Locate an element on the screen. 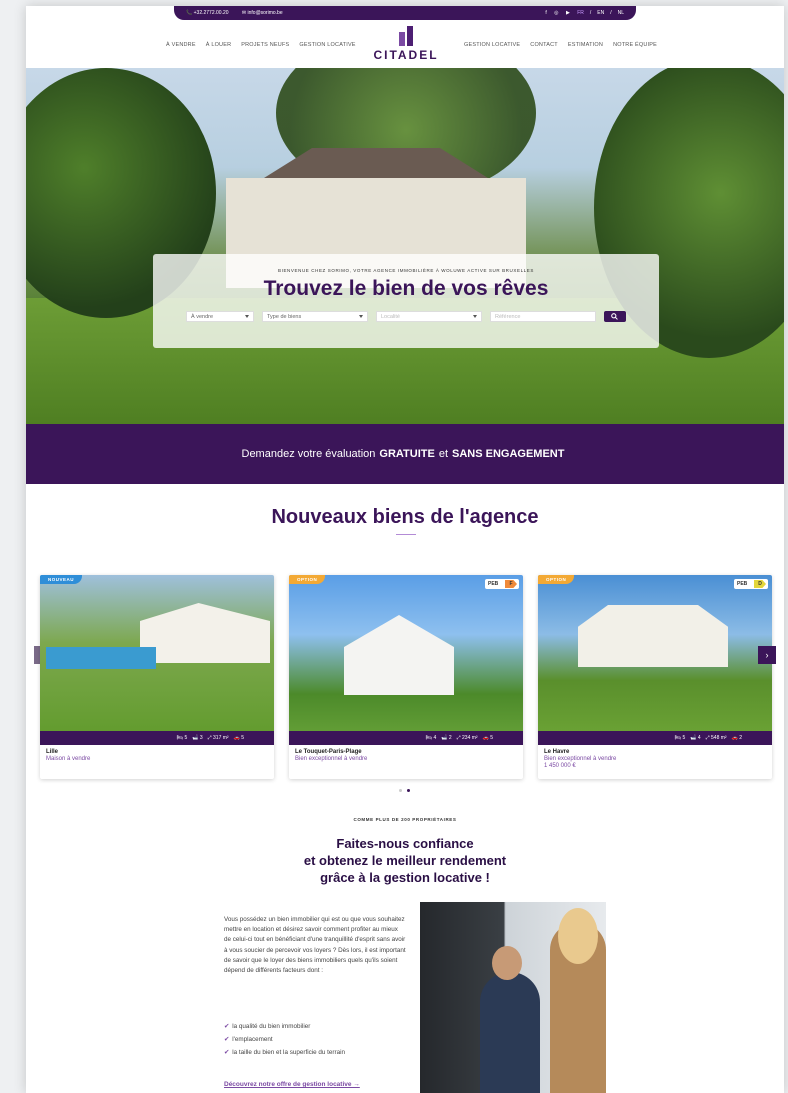 The image size is (788, 1093). email-link: ✉ info@sorimo.be is located at coordinates (265, 13).